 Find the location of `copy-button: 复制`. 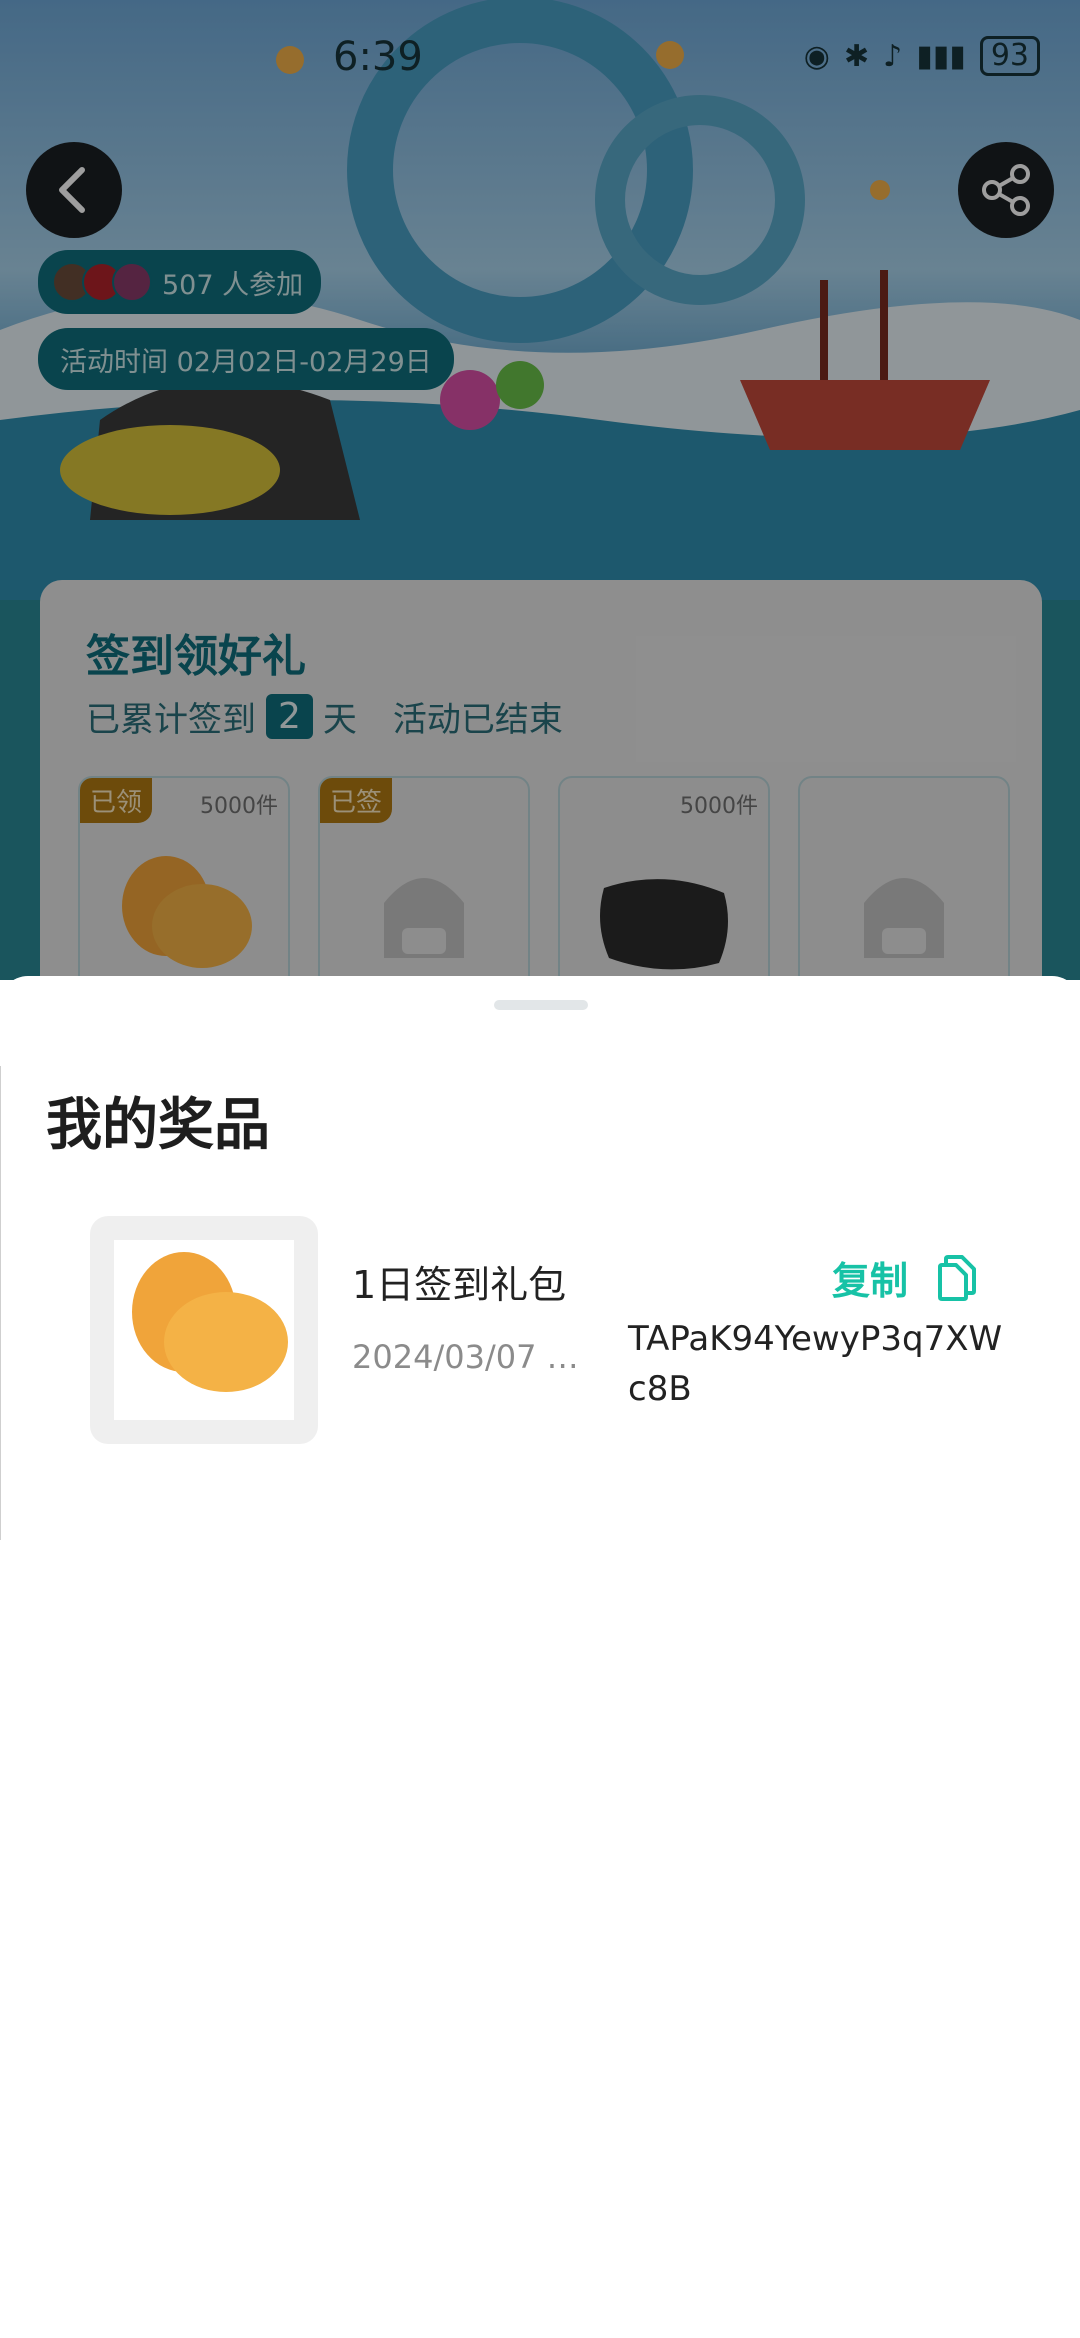

copy-button: 复制 is located at coordinates (905, 1277).